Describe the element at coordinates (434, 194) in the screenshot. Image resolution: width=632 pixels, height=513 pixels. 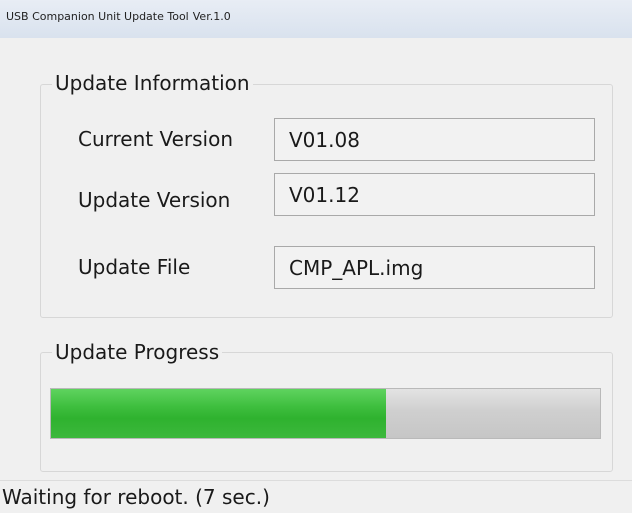
I see `update-version-field: V01.12` at that location.